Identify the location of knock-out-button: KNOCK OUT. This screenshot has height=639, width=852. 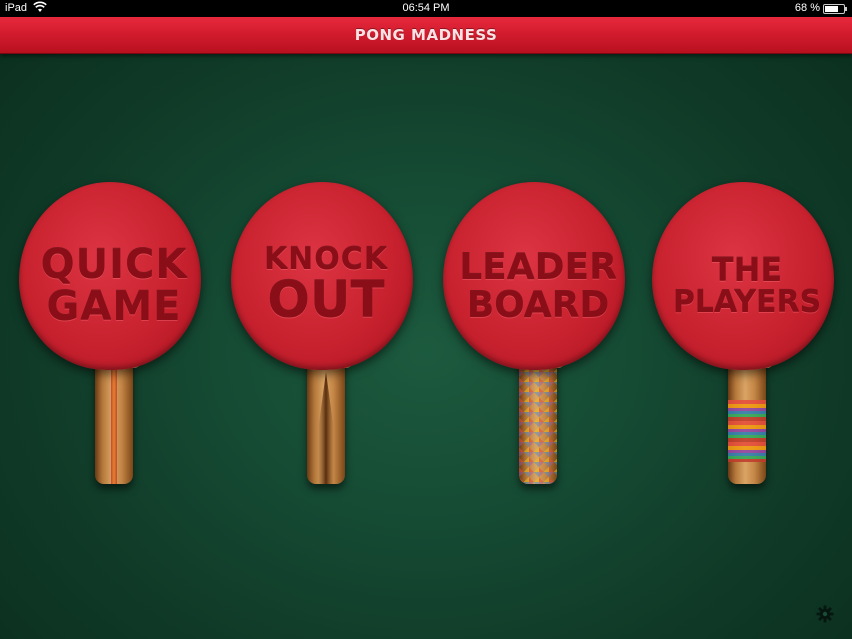
(326, 337).